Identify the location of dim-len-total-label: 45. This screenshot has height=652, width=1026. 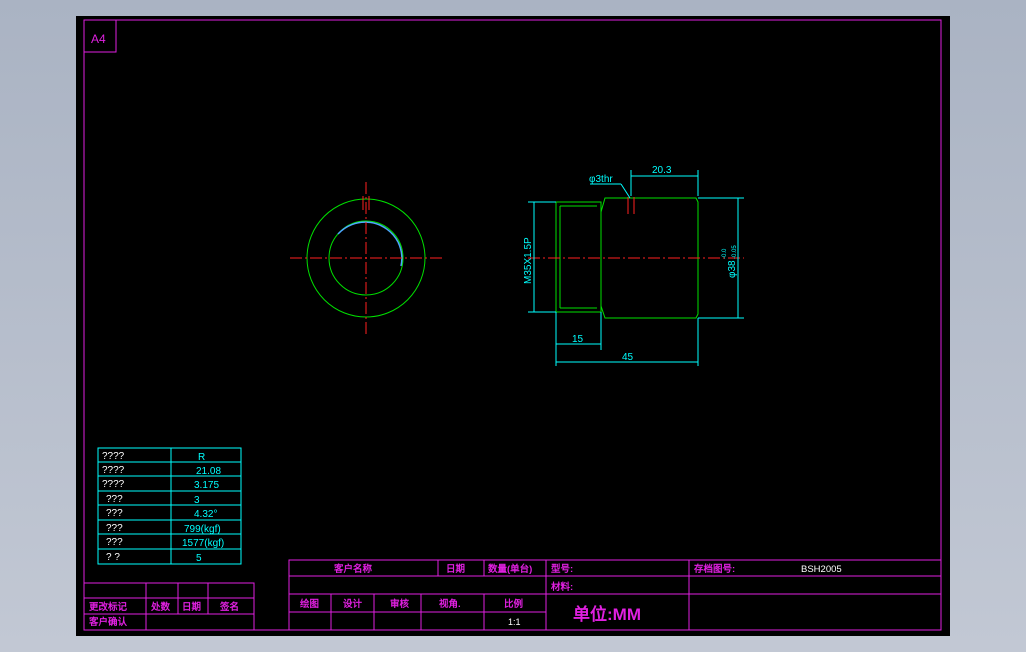
(628, 357).